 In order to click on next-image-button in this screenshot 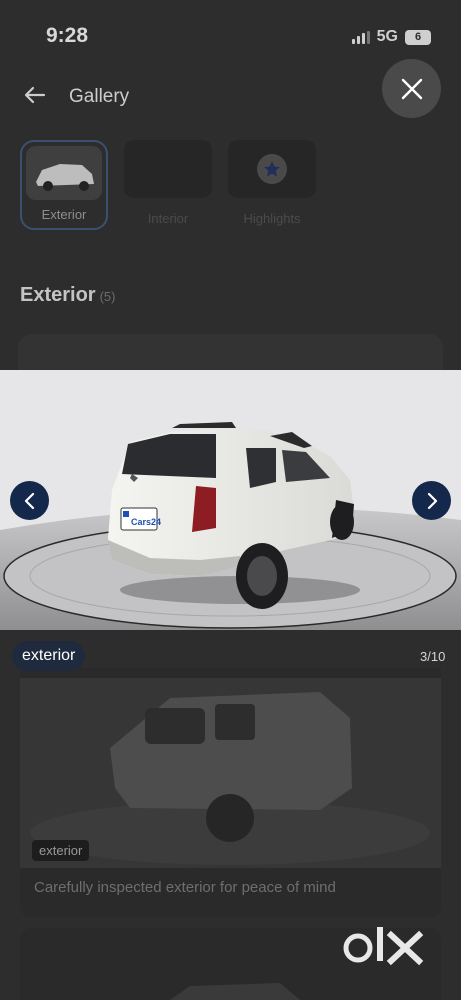, I will do `click(431, 500)`.